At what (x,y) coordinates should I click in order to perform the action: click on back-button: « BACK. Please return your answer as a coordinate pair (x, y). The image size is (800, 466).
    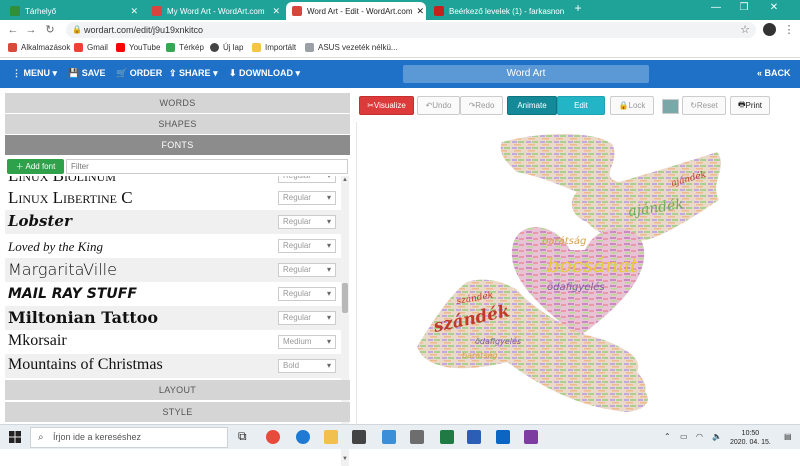
    Looking at the image, I should click on (774, 73).